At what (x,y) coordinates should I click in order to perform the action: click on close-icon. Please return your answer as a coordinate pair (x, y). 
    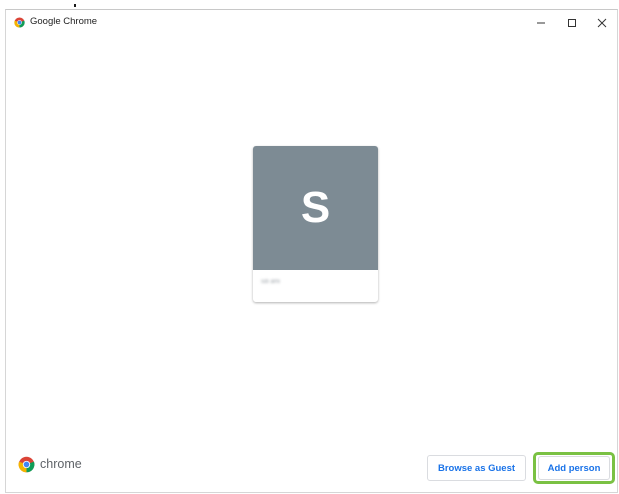
    Looking at the image, I should click on (602, 23).